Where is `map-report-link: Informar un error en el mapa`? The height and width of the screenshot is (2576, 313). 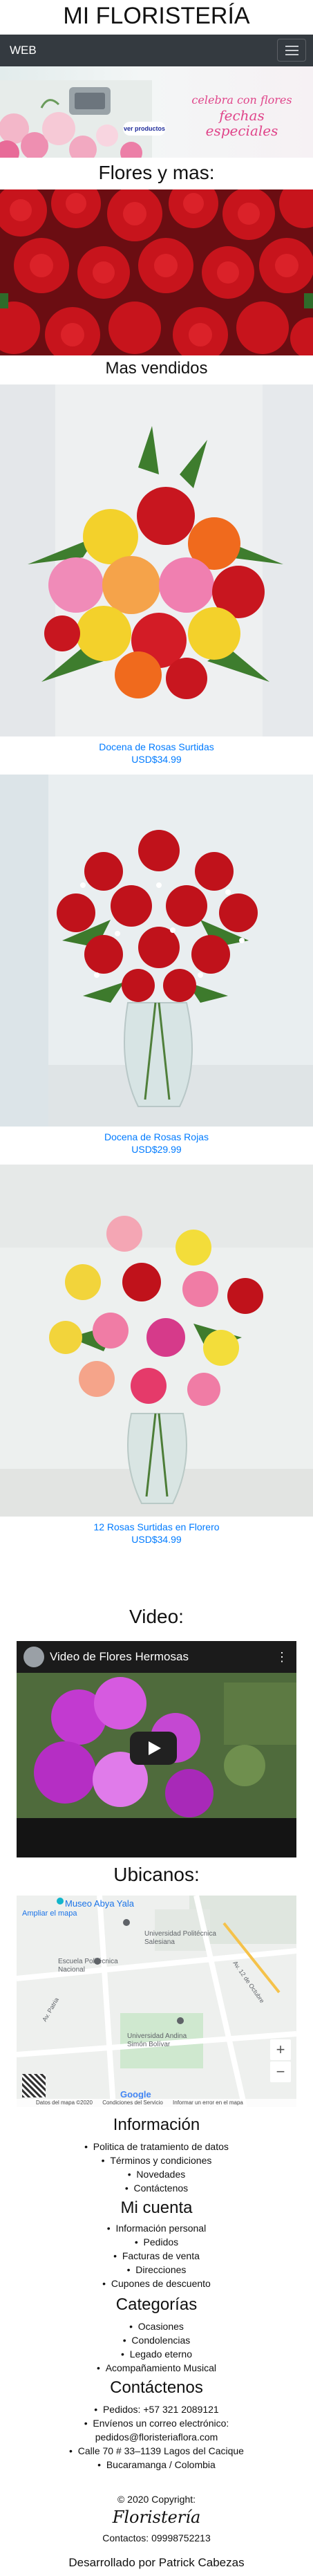
map-report-link: Informar un error en el mapa is located at coordinates (208, 2103).